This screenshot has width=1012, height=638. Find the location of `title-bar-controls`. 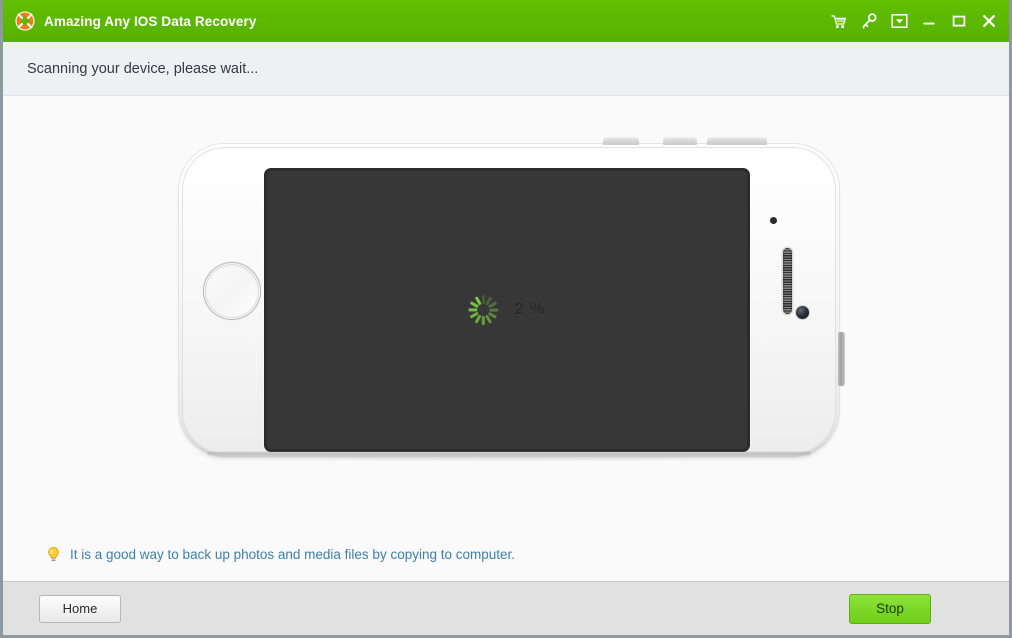

title-bar-controls is located at coordinates (916, 21).